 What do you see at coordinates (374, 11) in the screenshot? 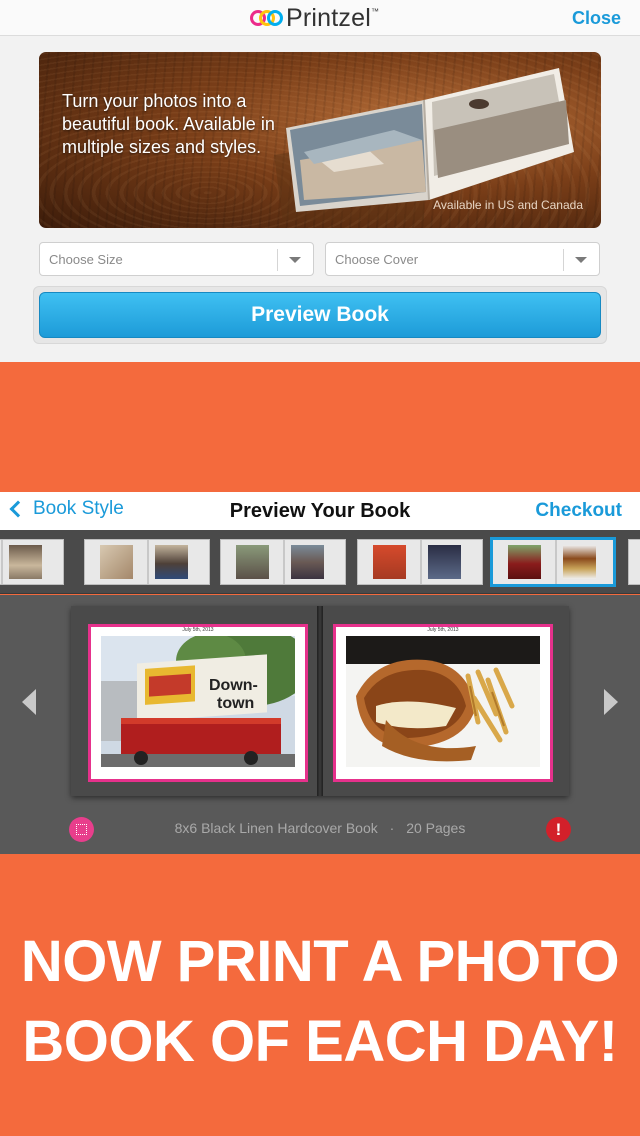
I see `logo-trademark: ™` at bounding box center [374, 11].